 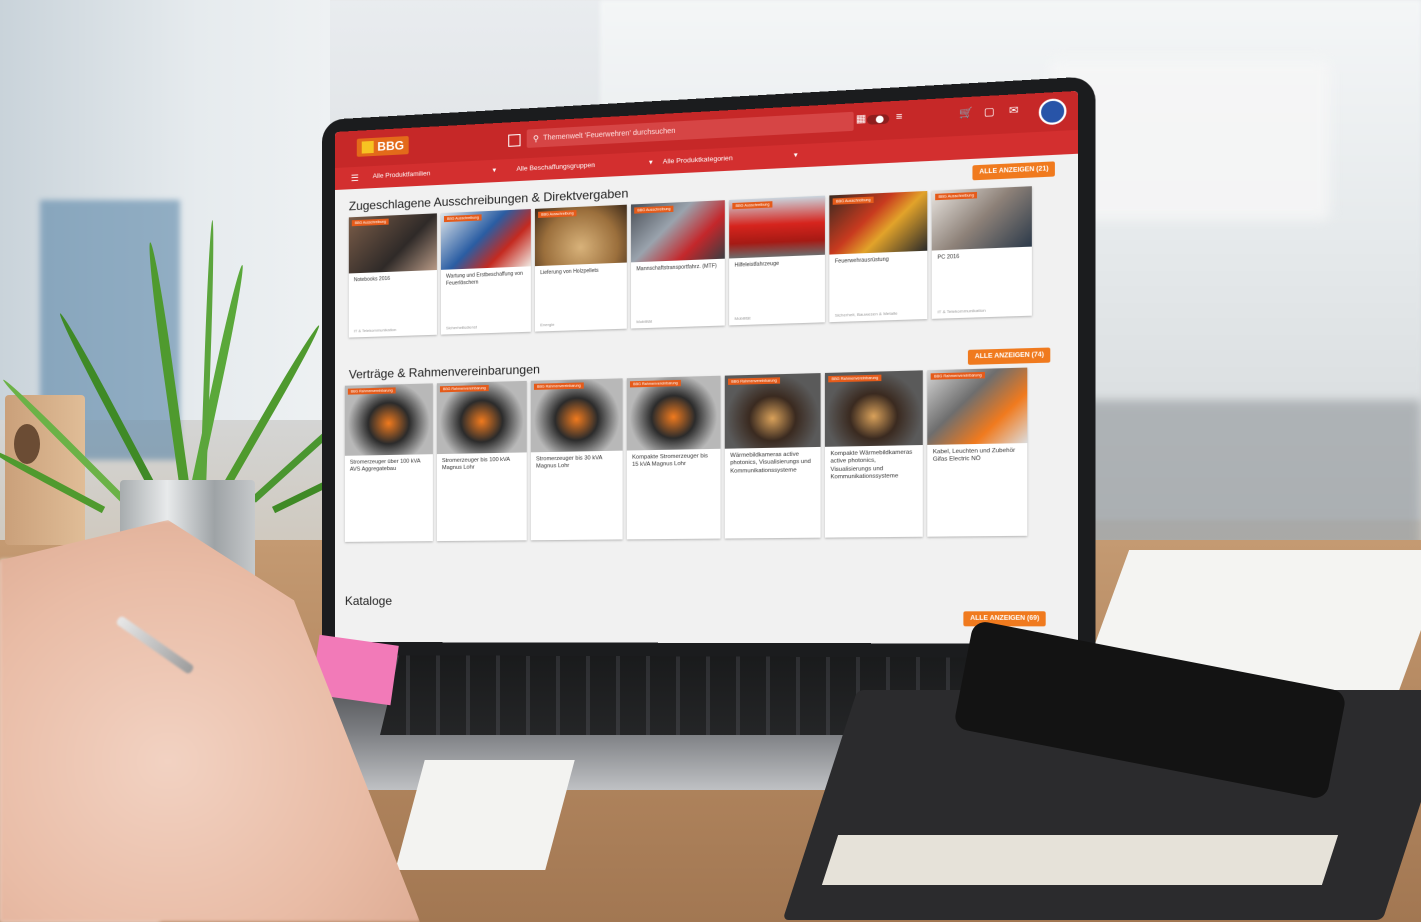 I want to click on filter-label: Alle Produktfamilien, so click(x=402, y=175).